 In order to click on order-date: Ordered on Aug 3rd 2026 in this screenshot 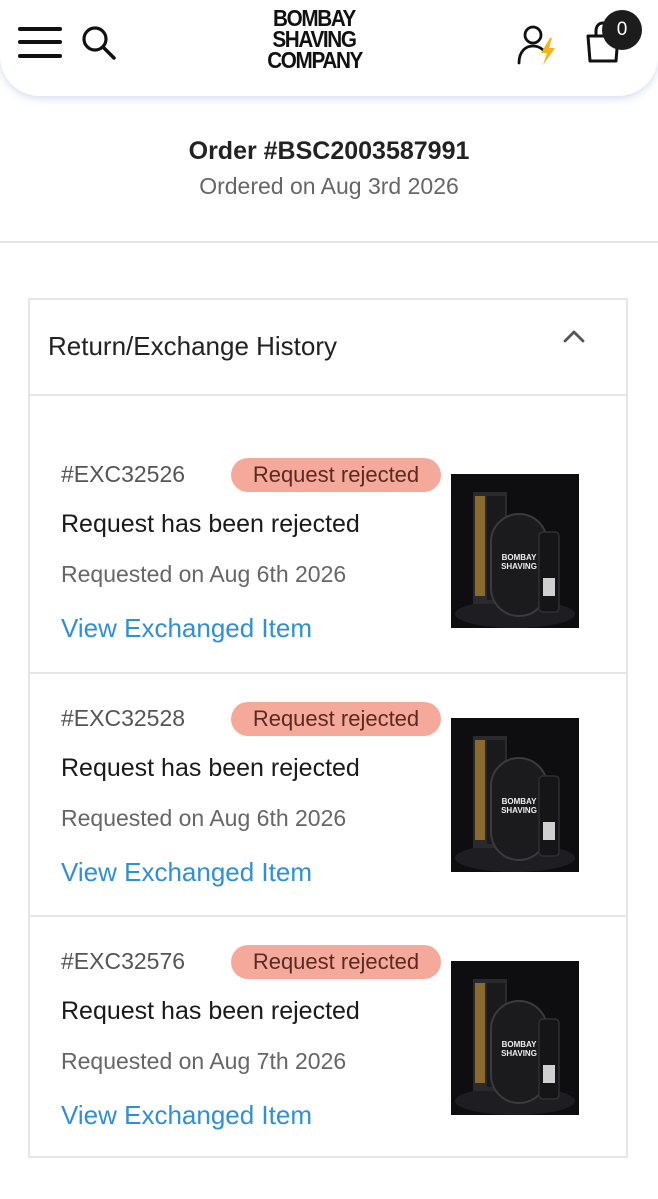, I will do `click(329, 186)`.